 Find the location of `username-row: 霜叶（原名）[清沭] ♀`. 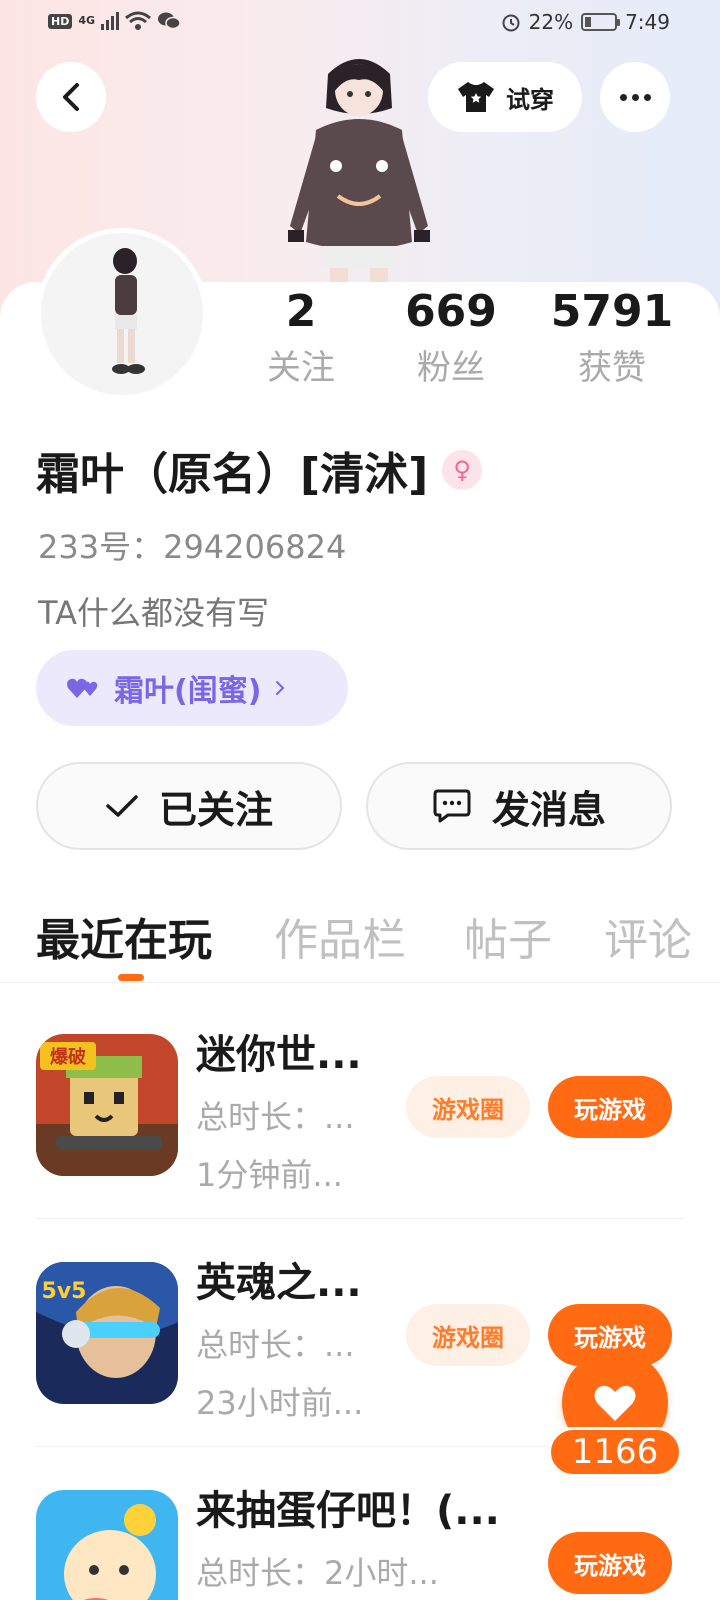

username-row: 霜叶（原名）[清沭] ♀ is located at coordinates (259, 470).